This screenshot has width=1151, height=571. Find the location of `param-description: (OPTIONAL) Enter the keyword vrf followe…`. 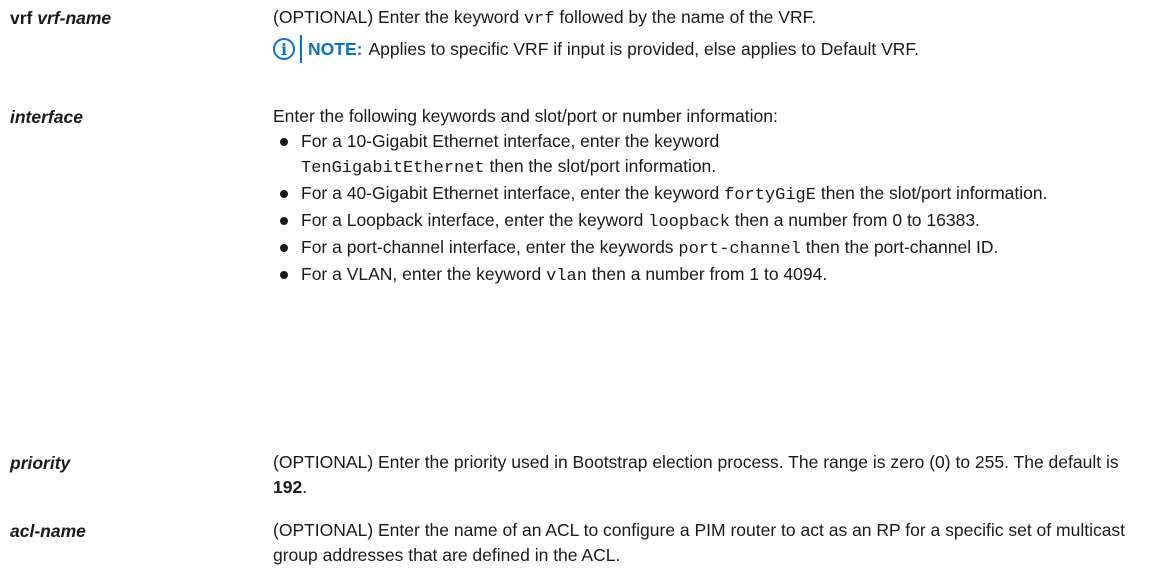

param-description: (OPTIONAL) Enter the keyword vrf followe… is located at coordinates (712, 34).